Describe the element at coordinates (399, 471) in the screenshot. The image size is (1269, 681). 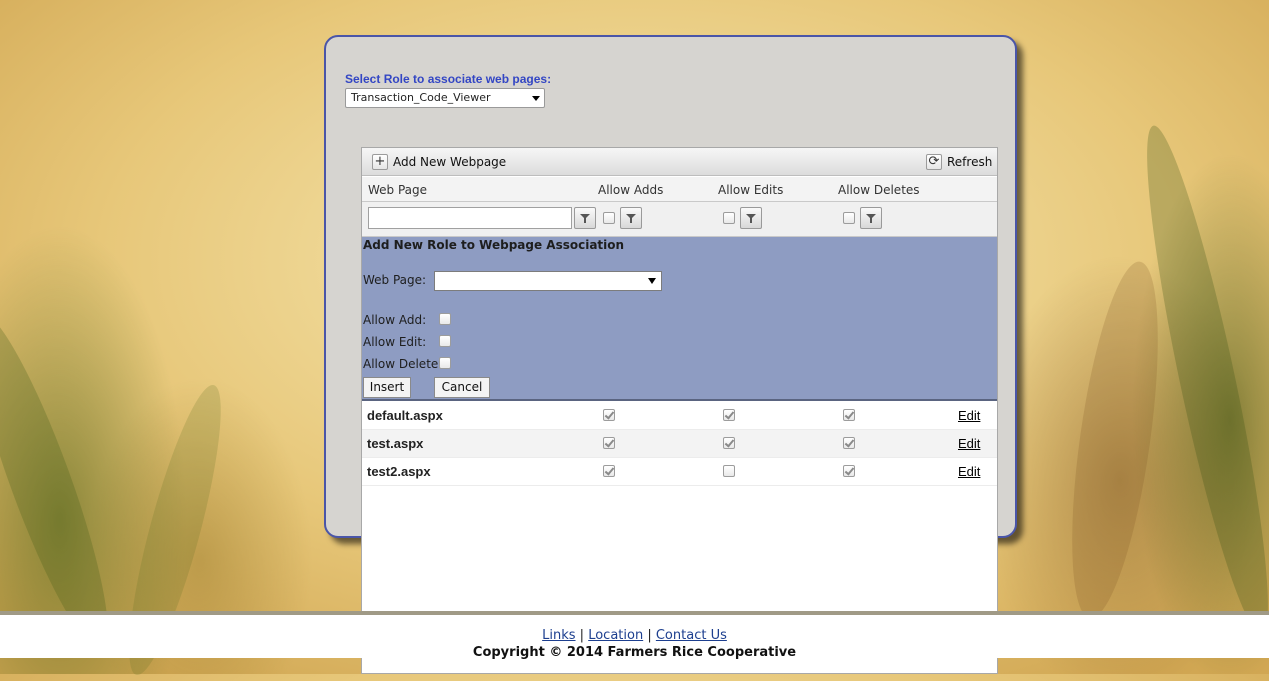
I see `row-page-name: test2.aspx` at that location.